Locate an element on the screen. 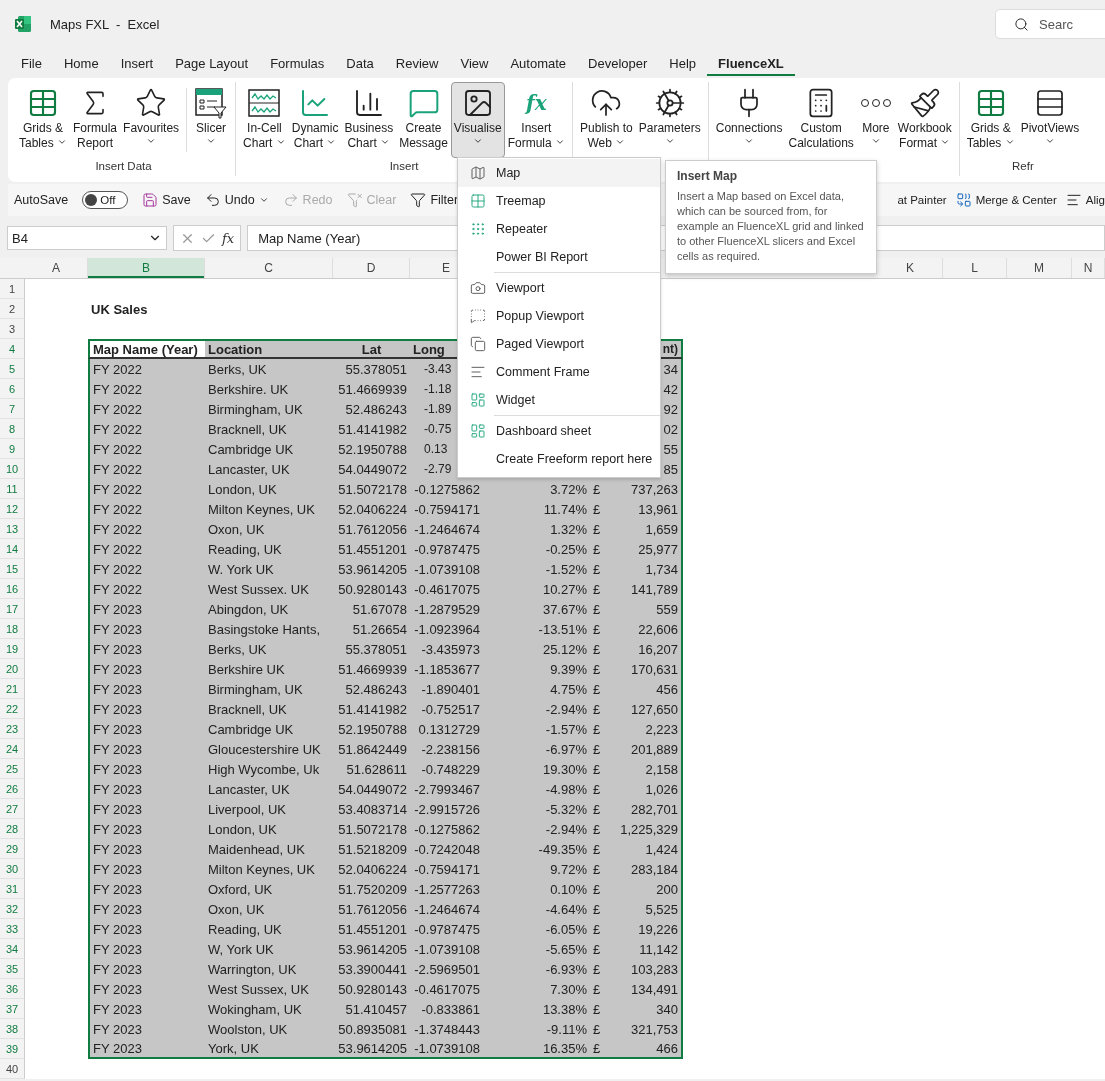 Image resolution: width=1105 pixels, height=1081 pixels. row-header: 37 is located at coordinates (12, 1009).